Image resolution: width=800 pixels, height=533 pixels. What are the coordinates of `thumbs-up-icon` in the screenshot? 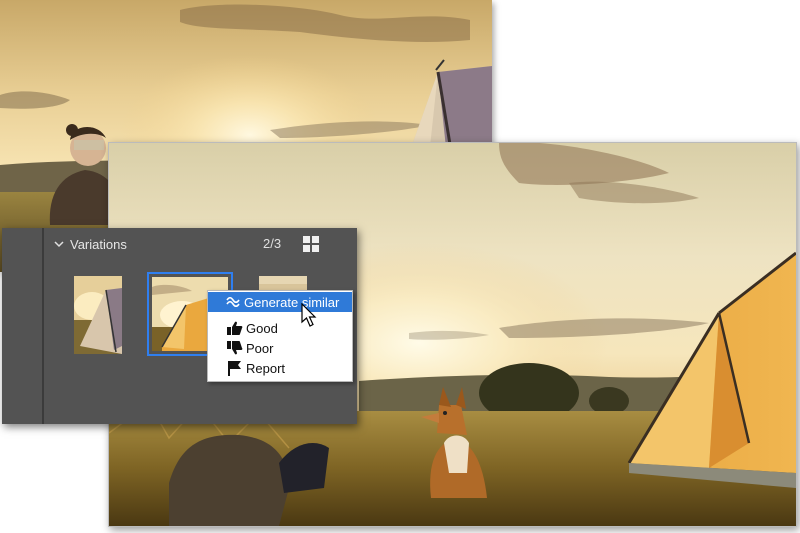 It's located at (235, 328).